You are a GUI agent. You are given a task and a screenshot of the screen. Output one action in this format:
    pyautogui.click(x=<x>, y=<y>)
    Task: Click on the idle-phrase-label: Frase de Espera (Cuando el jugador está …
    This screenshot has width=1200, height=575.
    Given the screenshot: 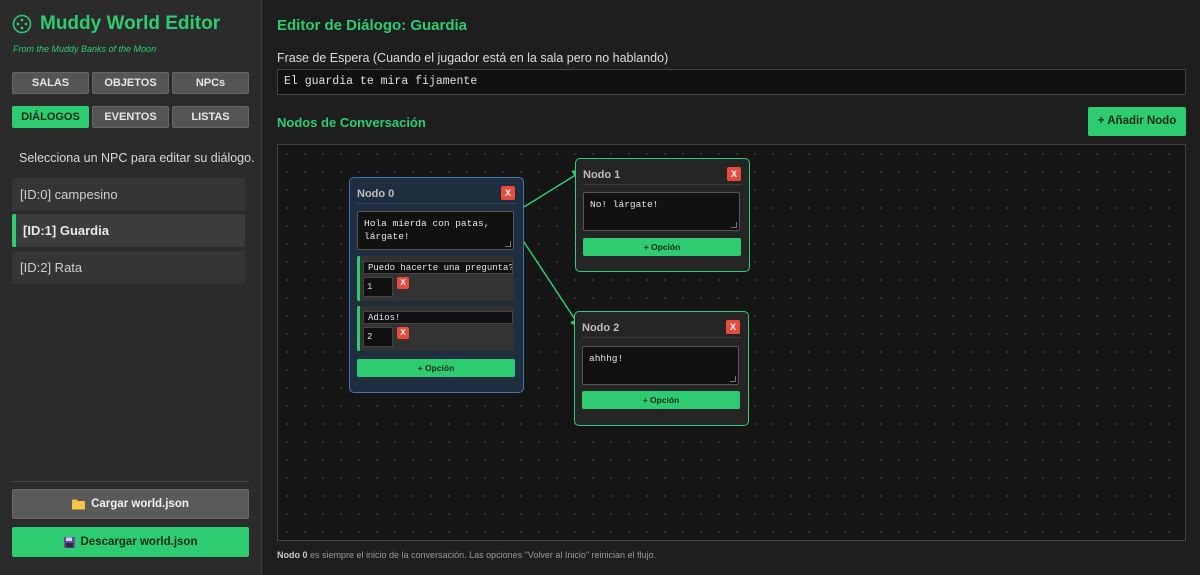 What is the action you would take?
    pyautogui.click(x=473, y=58)
    